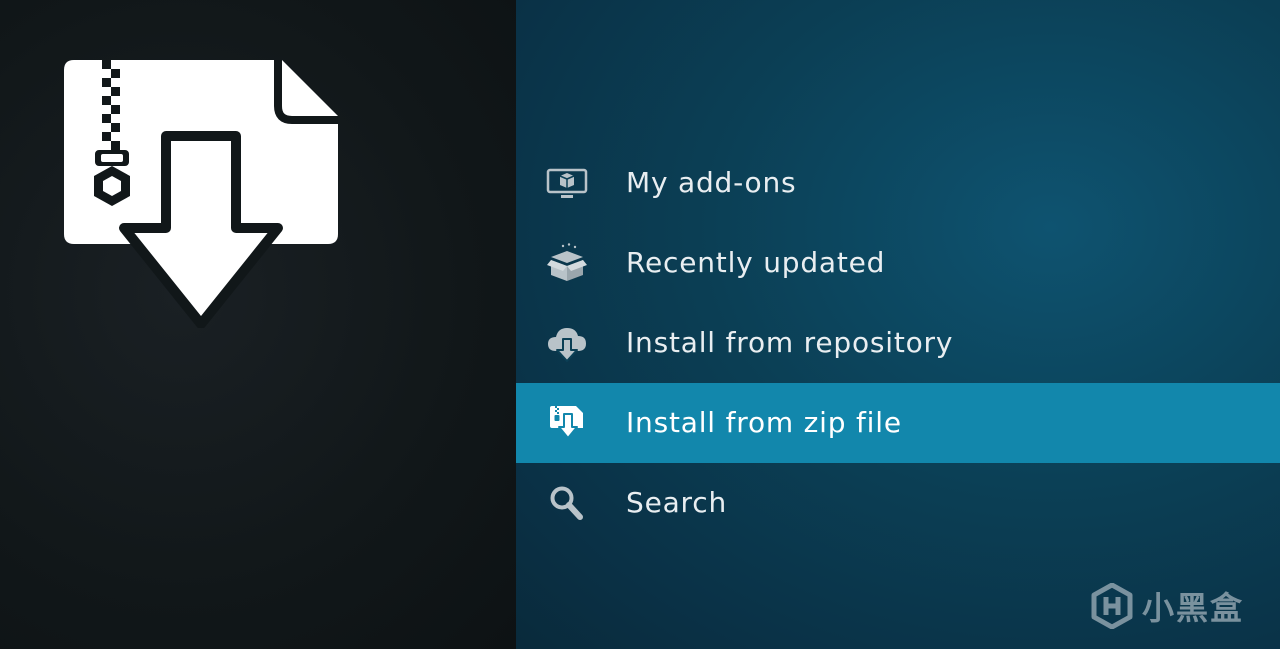 Image resolution: width=1280 pixels, height=649 pixels. What do you see at coordinates (567, 343) in the screenshot?
I see `cloud-download-icon` at bounding box center [567, 343].